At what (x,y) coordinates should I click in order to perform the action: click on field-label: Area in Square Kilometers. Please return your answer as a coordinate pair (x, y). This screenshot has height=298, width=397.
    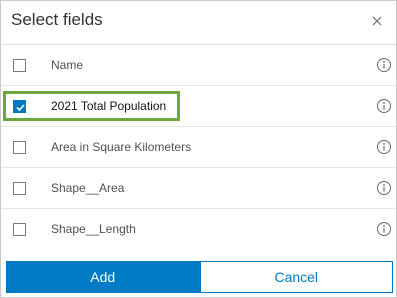
    Looking at the image, I should click on (121, 147).